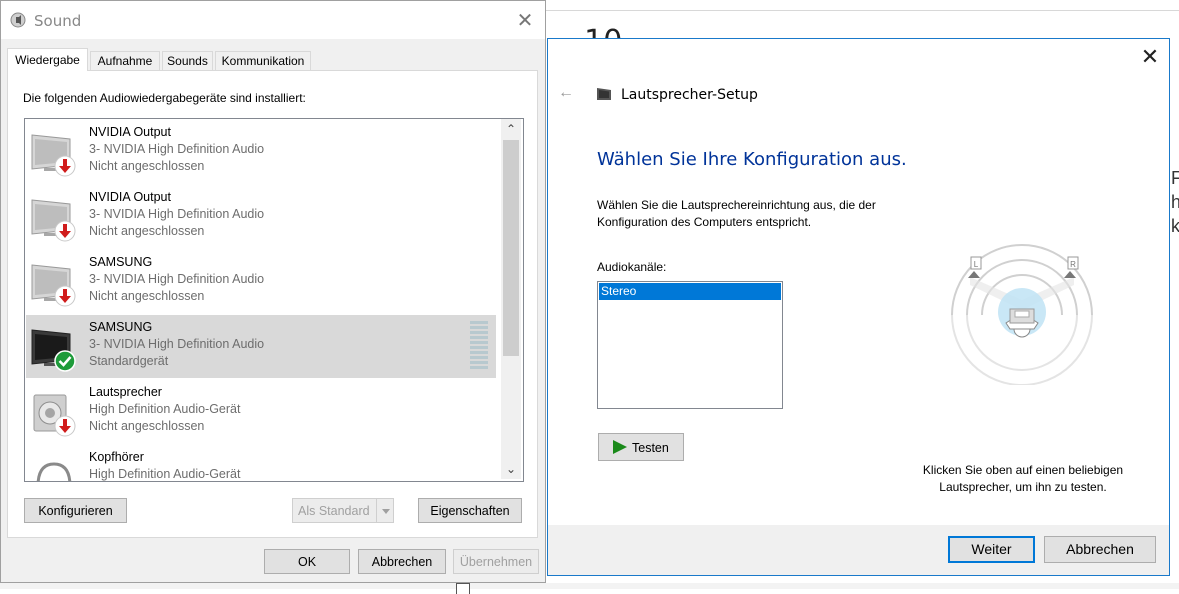  Describe the element at coordinates (263, 60) in the screenshot. I see `tab-kommunikation: Kommunikation` at that location.